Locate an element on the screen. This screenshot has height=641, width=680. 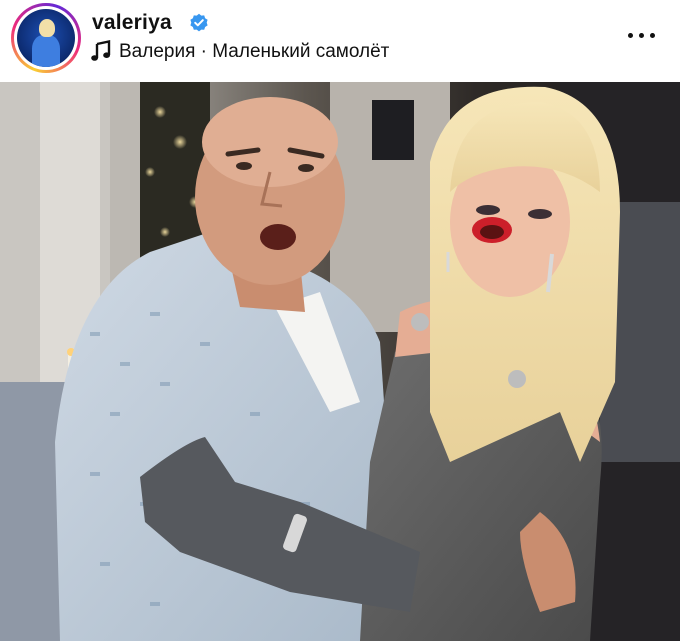
verified-badge-icon is located at coordinates (199, 22).